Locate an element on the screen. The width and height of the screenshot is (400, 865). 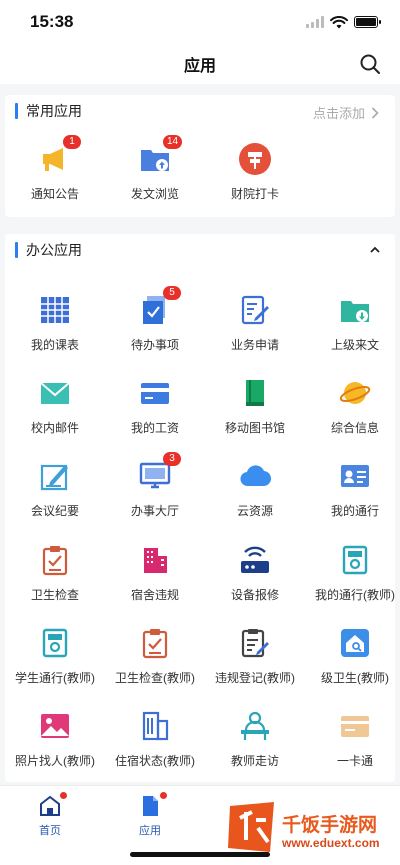
app-label: 住宿状态(教师) is located at coordinates (155, 761).